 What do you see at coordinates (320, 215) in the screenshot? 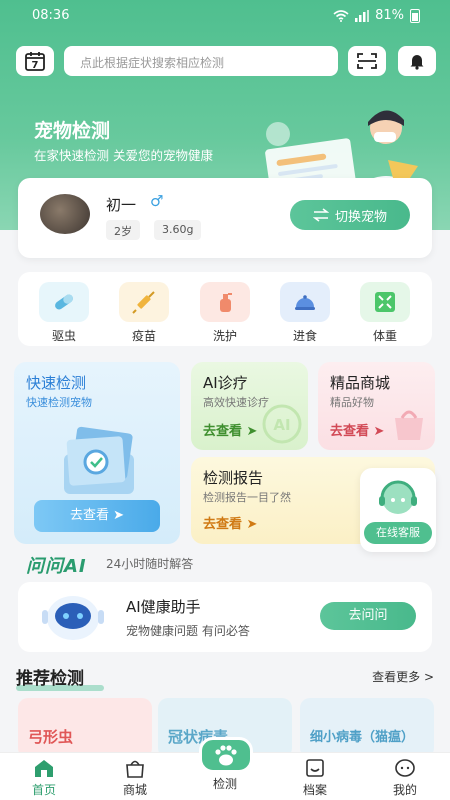
I see `swap-icon` at bounding box center [320, 215].